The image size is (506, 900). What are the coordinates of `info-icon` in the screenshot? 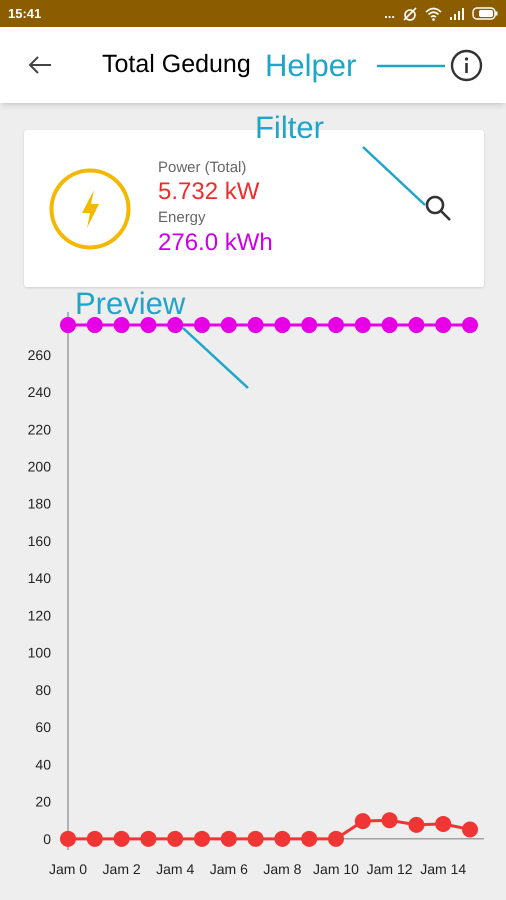 It's located at (466, 65).